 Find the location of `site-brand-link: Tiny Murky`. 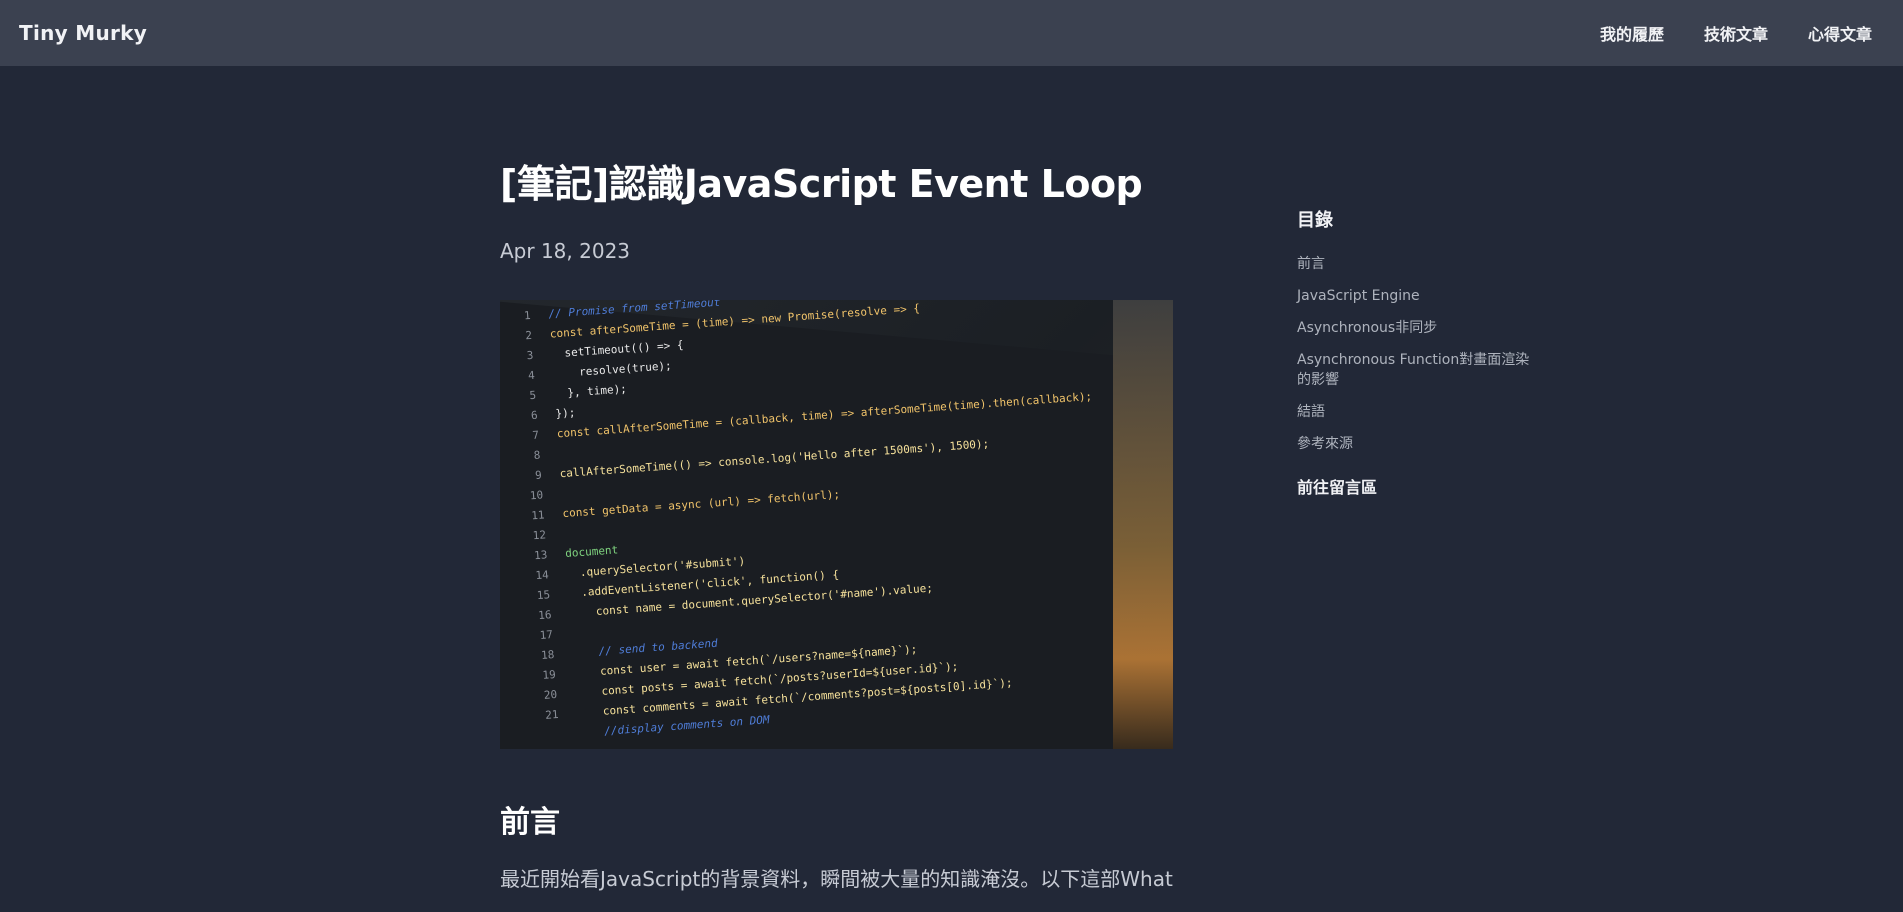

site-brand-link: Tiny Murky is located at coordinates (83, 33).